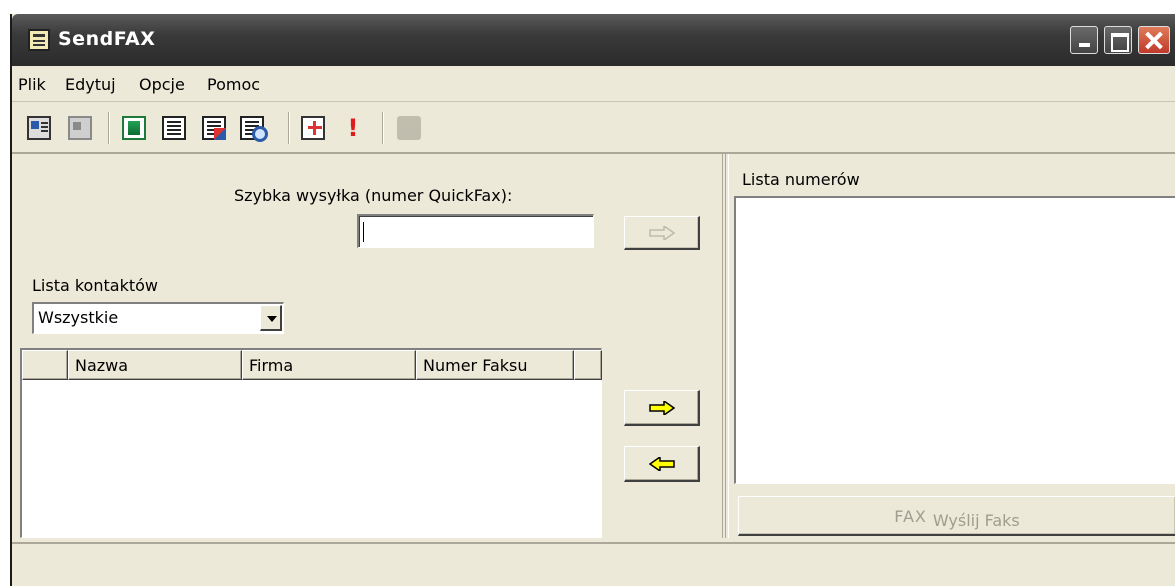 This screenshot has width=1175, height=586. Describe the element at coordinates (90, 84) in the screenshot. I see `menu-edytuj: Edytuj` at that location.